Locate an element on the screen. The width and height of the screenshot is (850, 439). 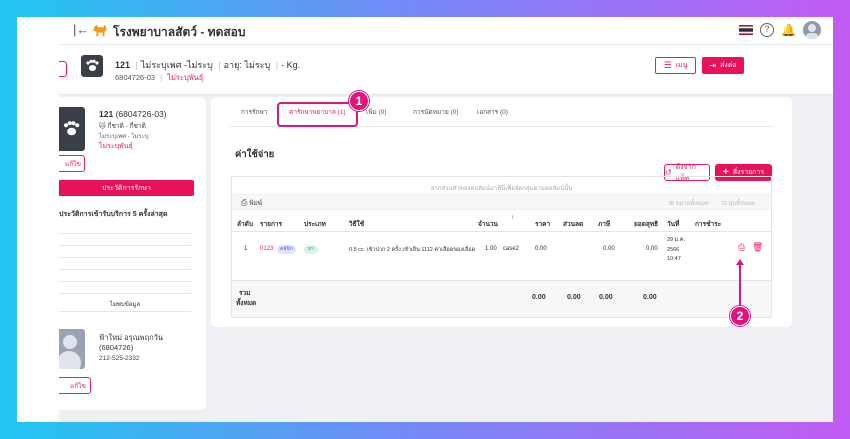
tab-highlight-annotation is located at coordinates (317, 114).